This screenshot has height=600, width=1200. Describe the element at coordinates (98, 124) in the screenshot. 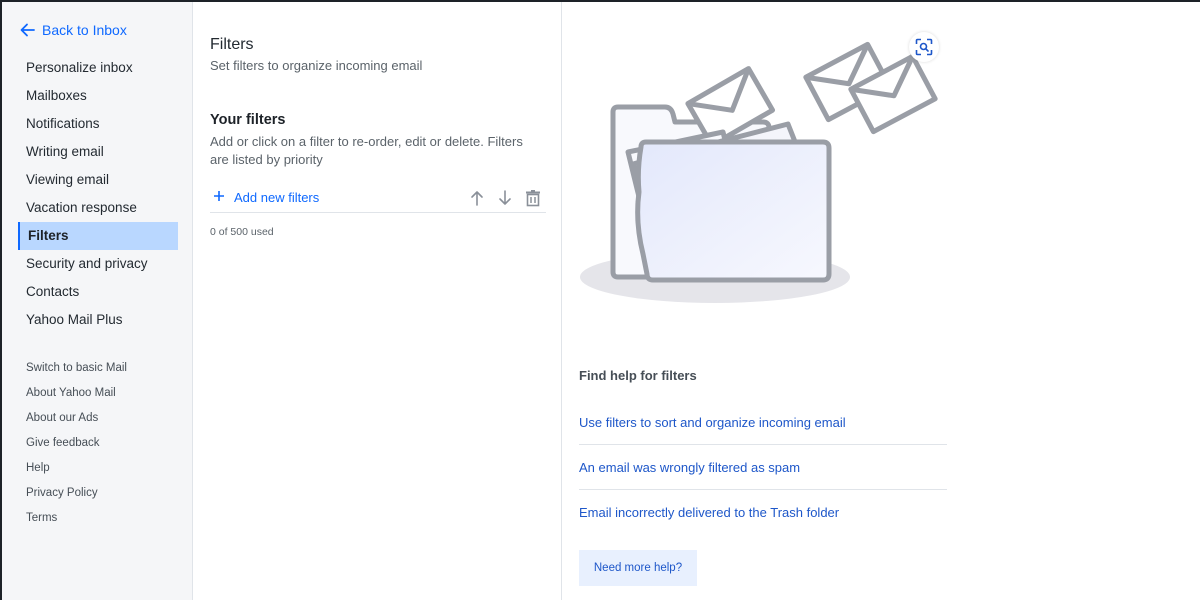

I see `sidebar-item-notifications: Notifications` at that location.